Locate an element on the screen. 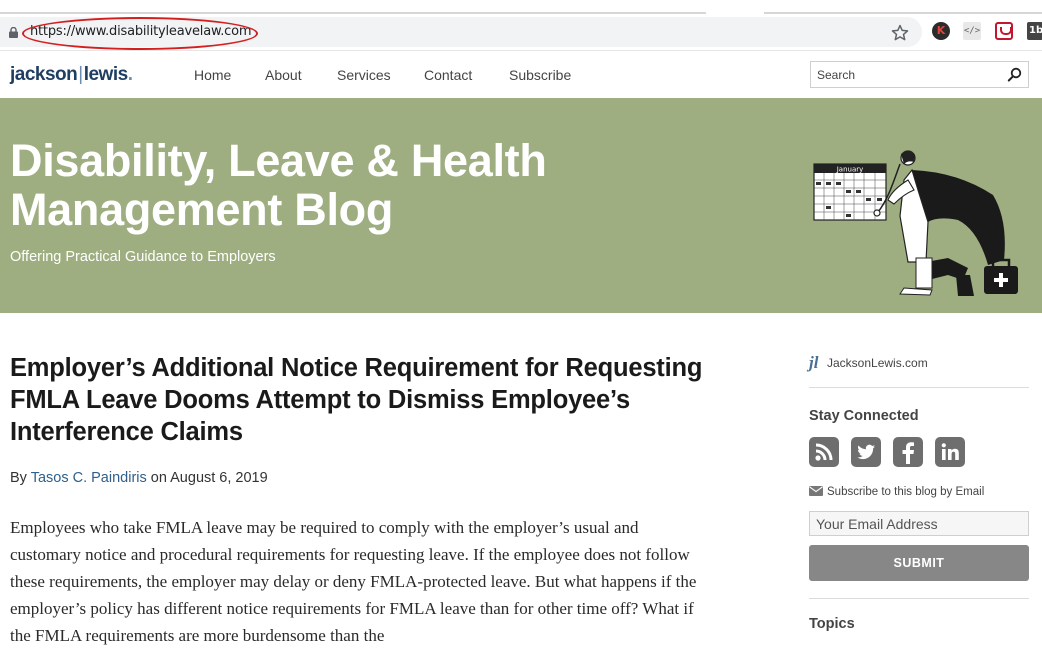  nav-about: About is located at coordinates (283, 75).